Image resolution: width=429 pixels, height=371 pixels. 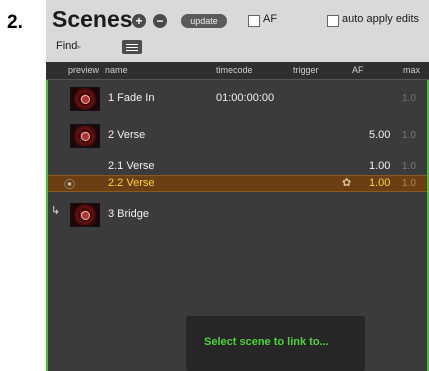 What do you see at coordinates (131, 183) in the screenshot?
I see `scene-name: 2.2 Verse` at bounding box center [131, 183].